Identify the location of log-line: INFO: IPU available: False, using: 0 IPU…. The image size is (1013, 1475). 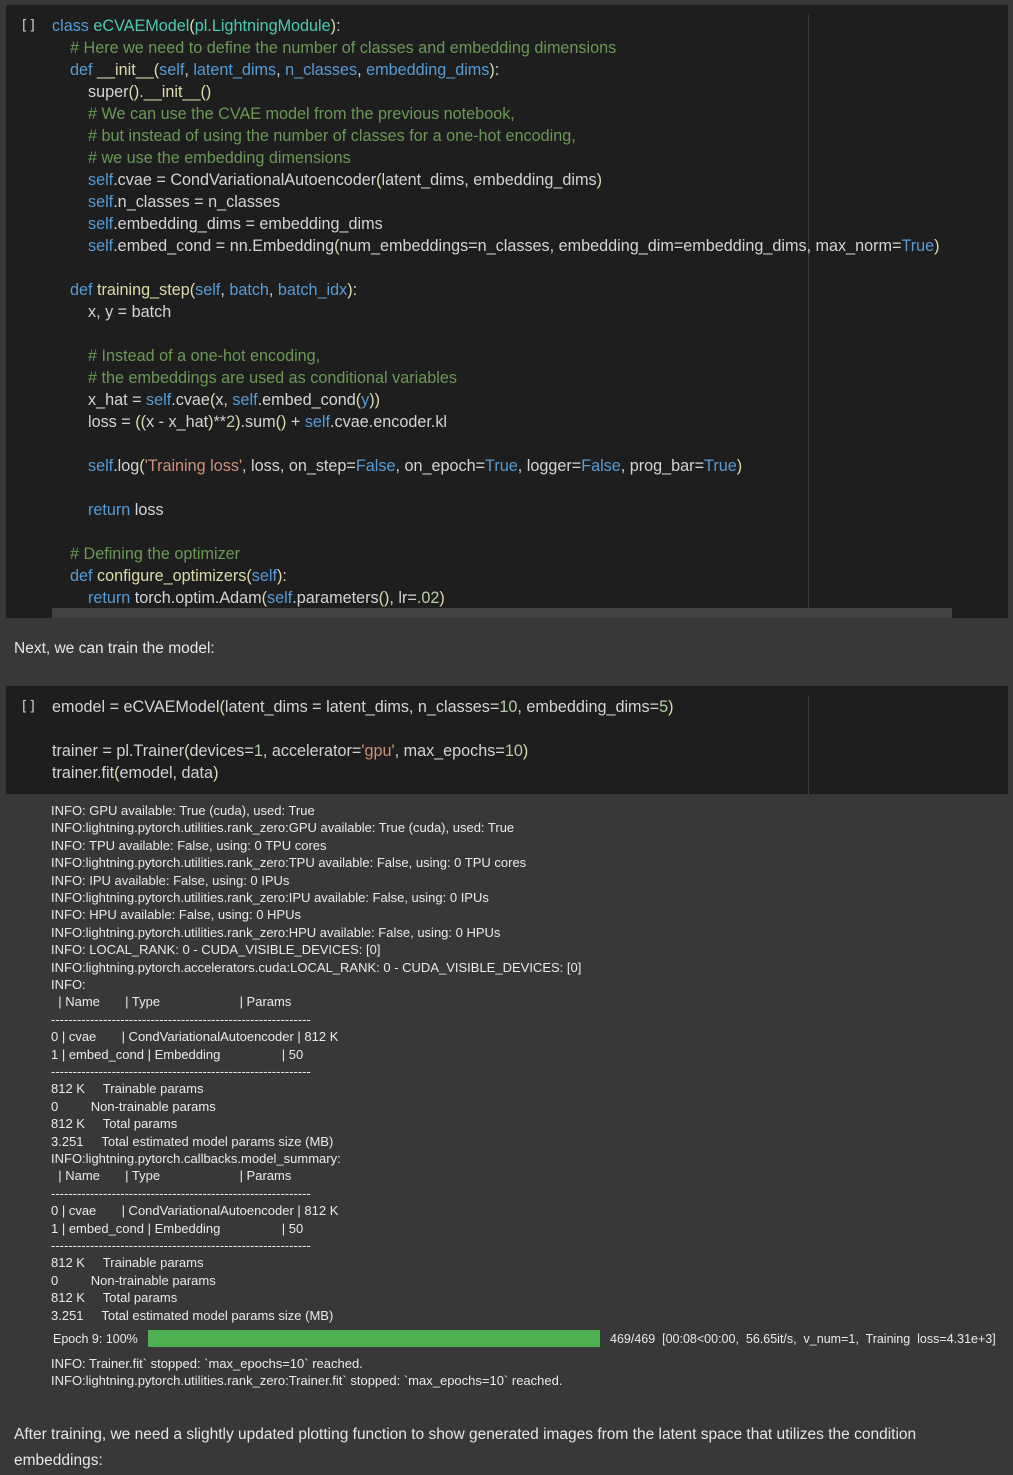
(170, 880).